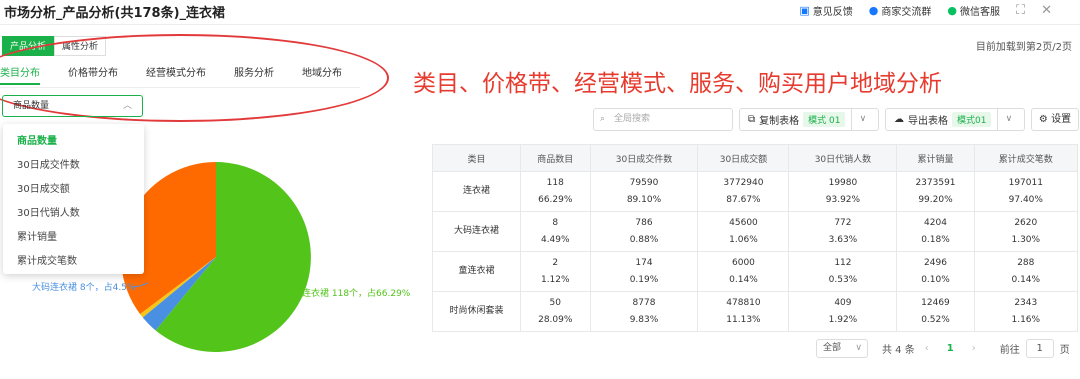 This screenshot has height=379, width=1080. I want to click on chat-group-label: 商家交流群, so click(906, 12).